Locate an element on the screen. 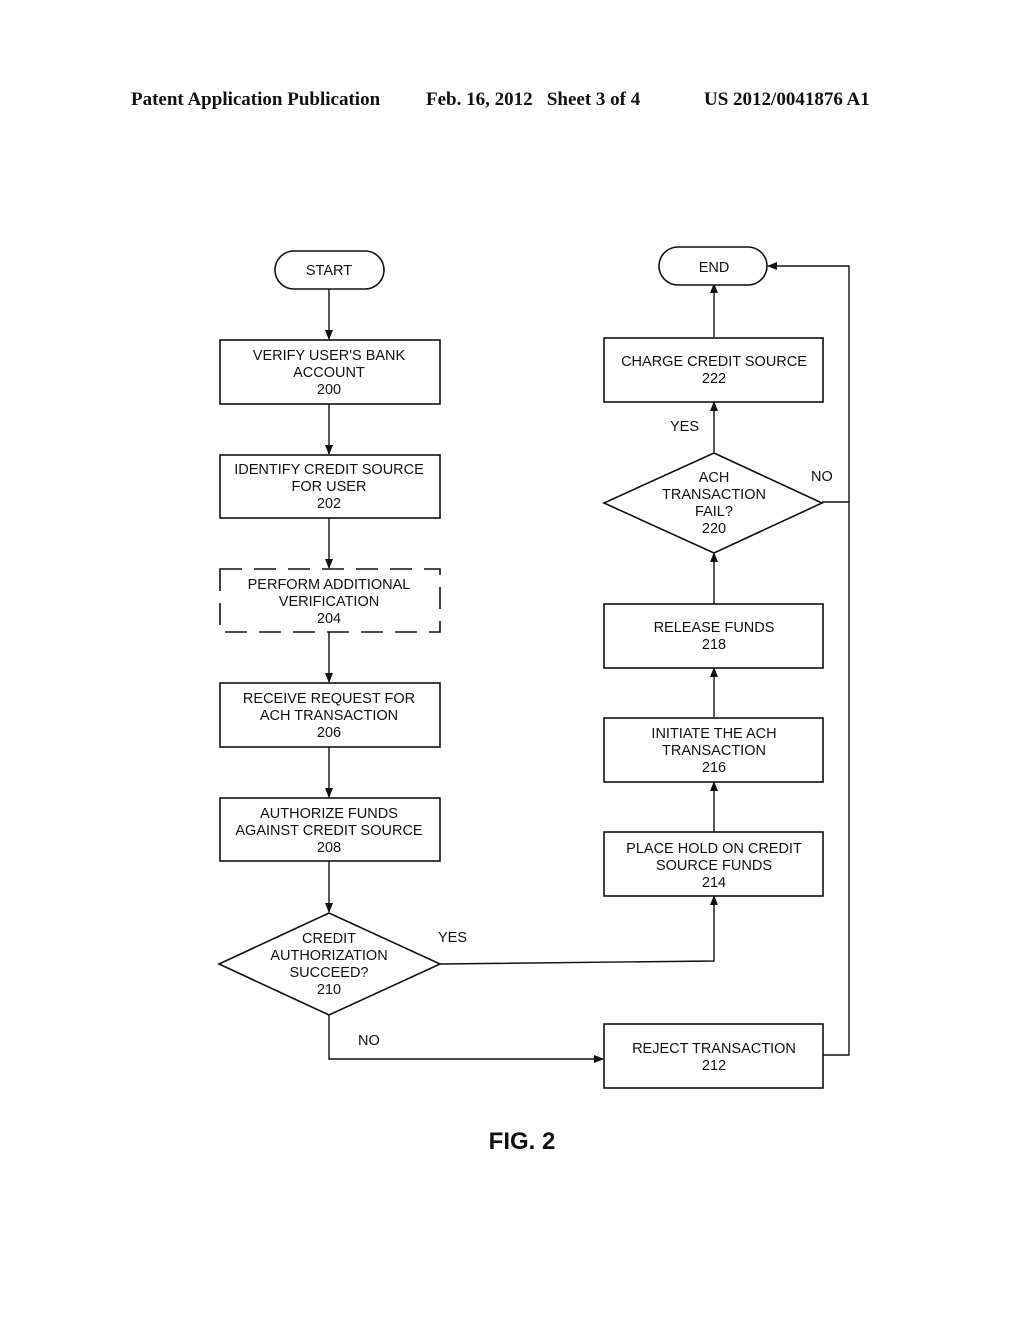 This screenshot has height=1320, width=1024. n202-label-line: FOR USER is located at coordinates (329, 487).